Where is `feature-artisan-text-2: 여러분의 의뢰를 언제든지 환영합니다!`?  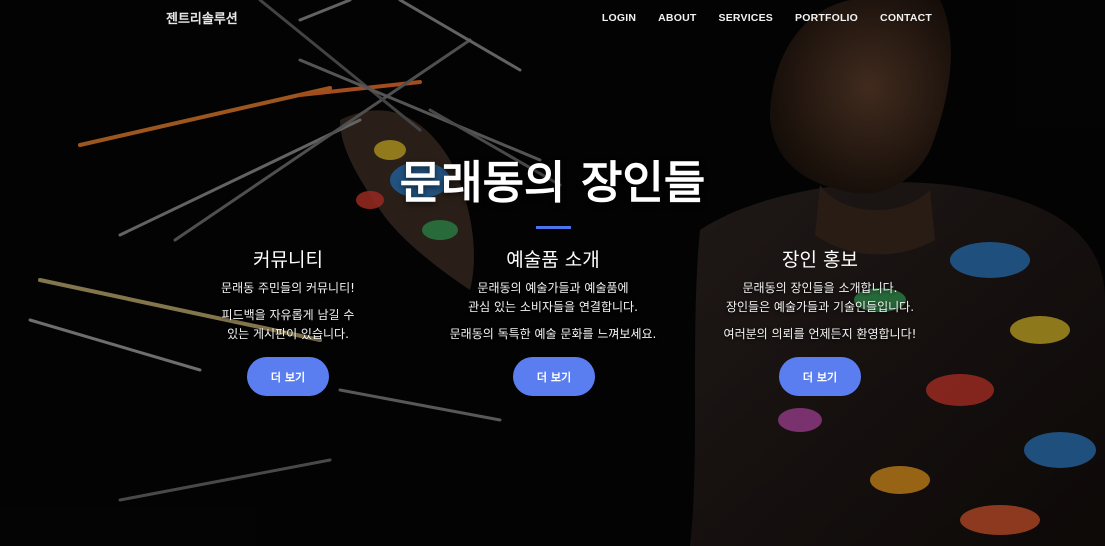
feature-artisan-text-2: 여러분의 의뢰를 언제든지 환영합니다! is located at coordinates (820, 334).